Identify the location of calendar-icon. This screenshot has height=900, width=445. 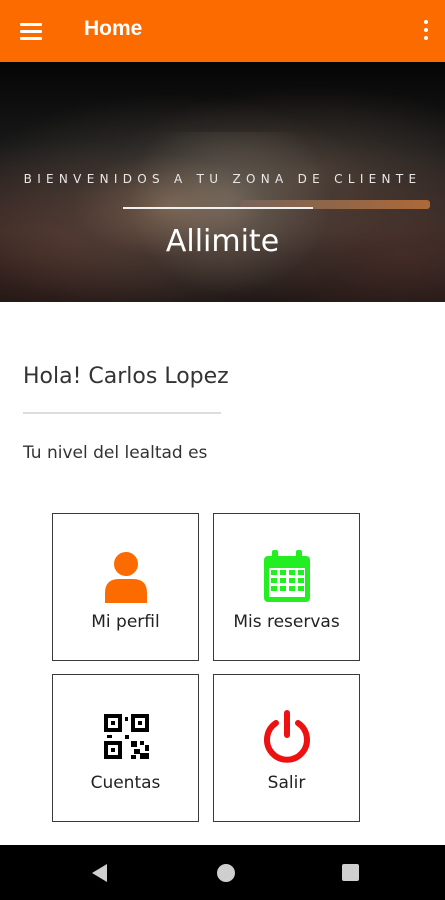
(287, 576).